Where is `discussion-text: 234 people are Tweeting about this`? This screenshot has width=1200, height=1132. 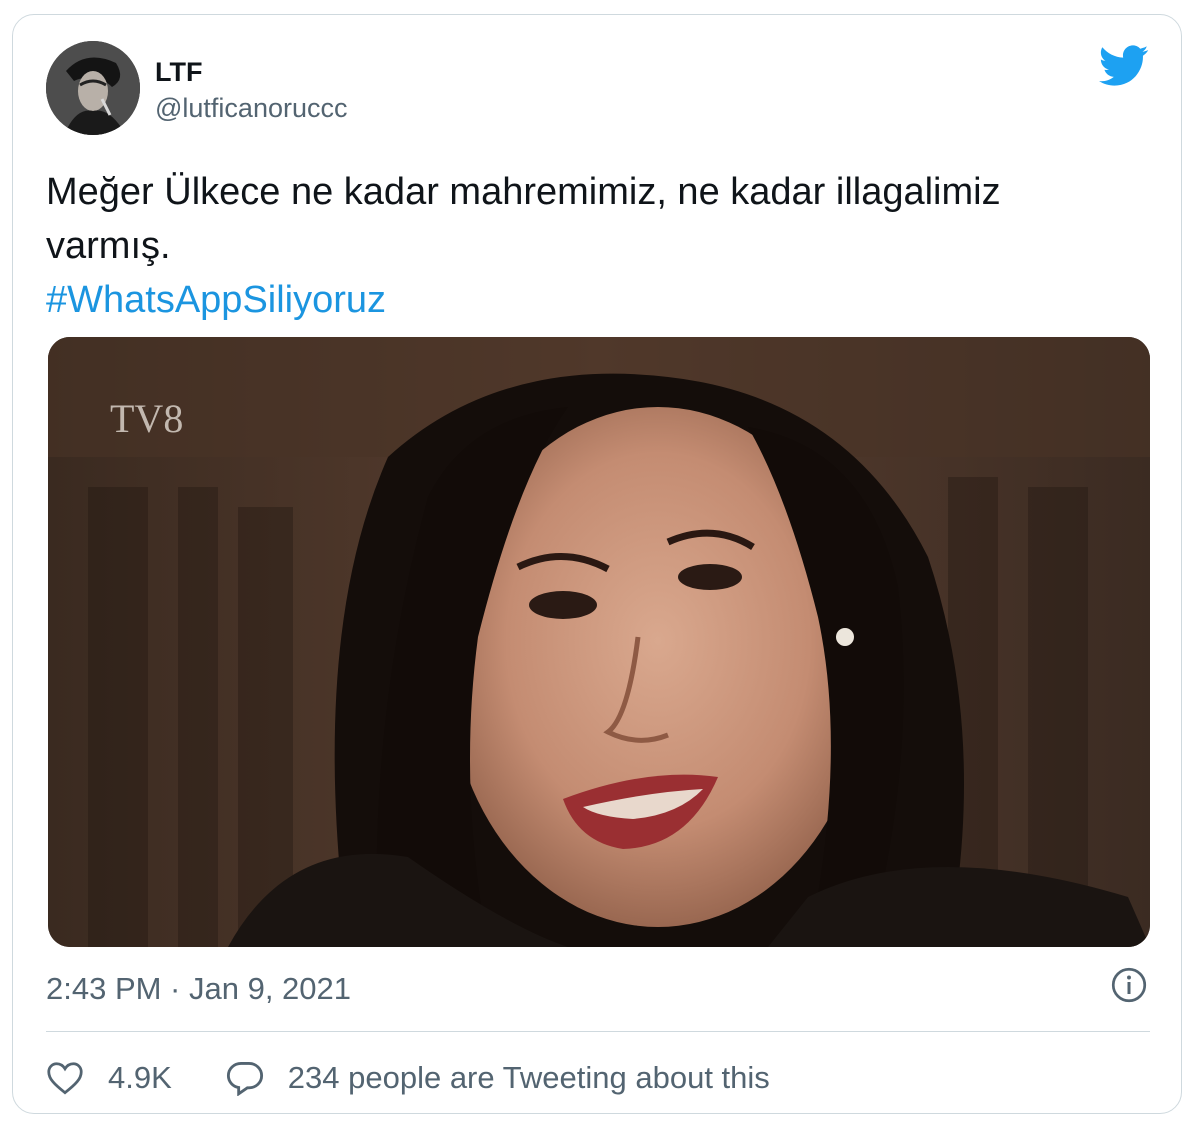 discussion-text: 234 people are Tweeting about this is located at coordinates (528, 1077).